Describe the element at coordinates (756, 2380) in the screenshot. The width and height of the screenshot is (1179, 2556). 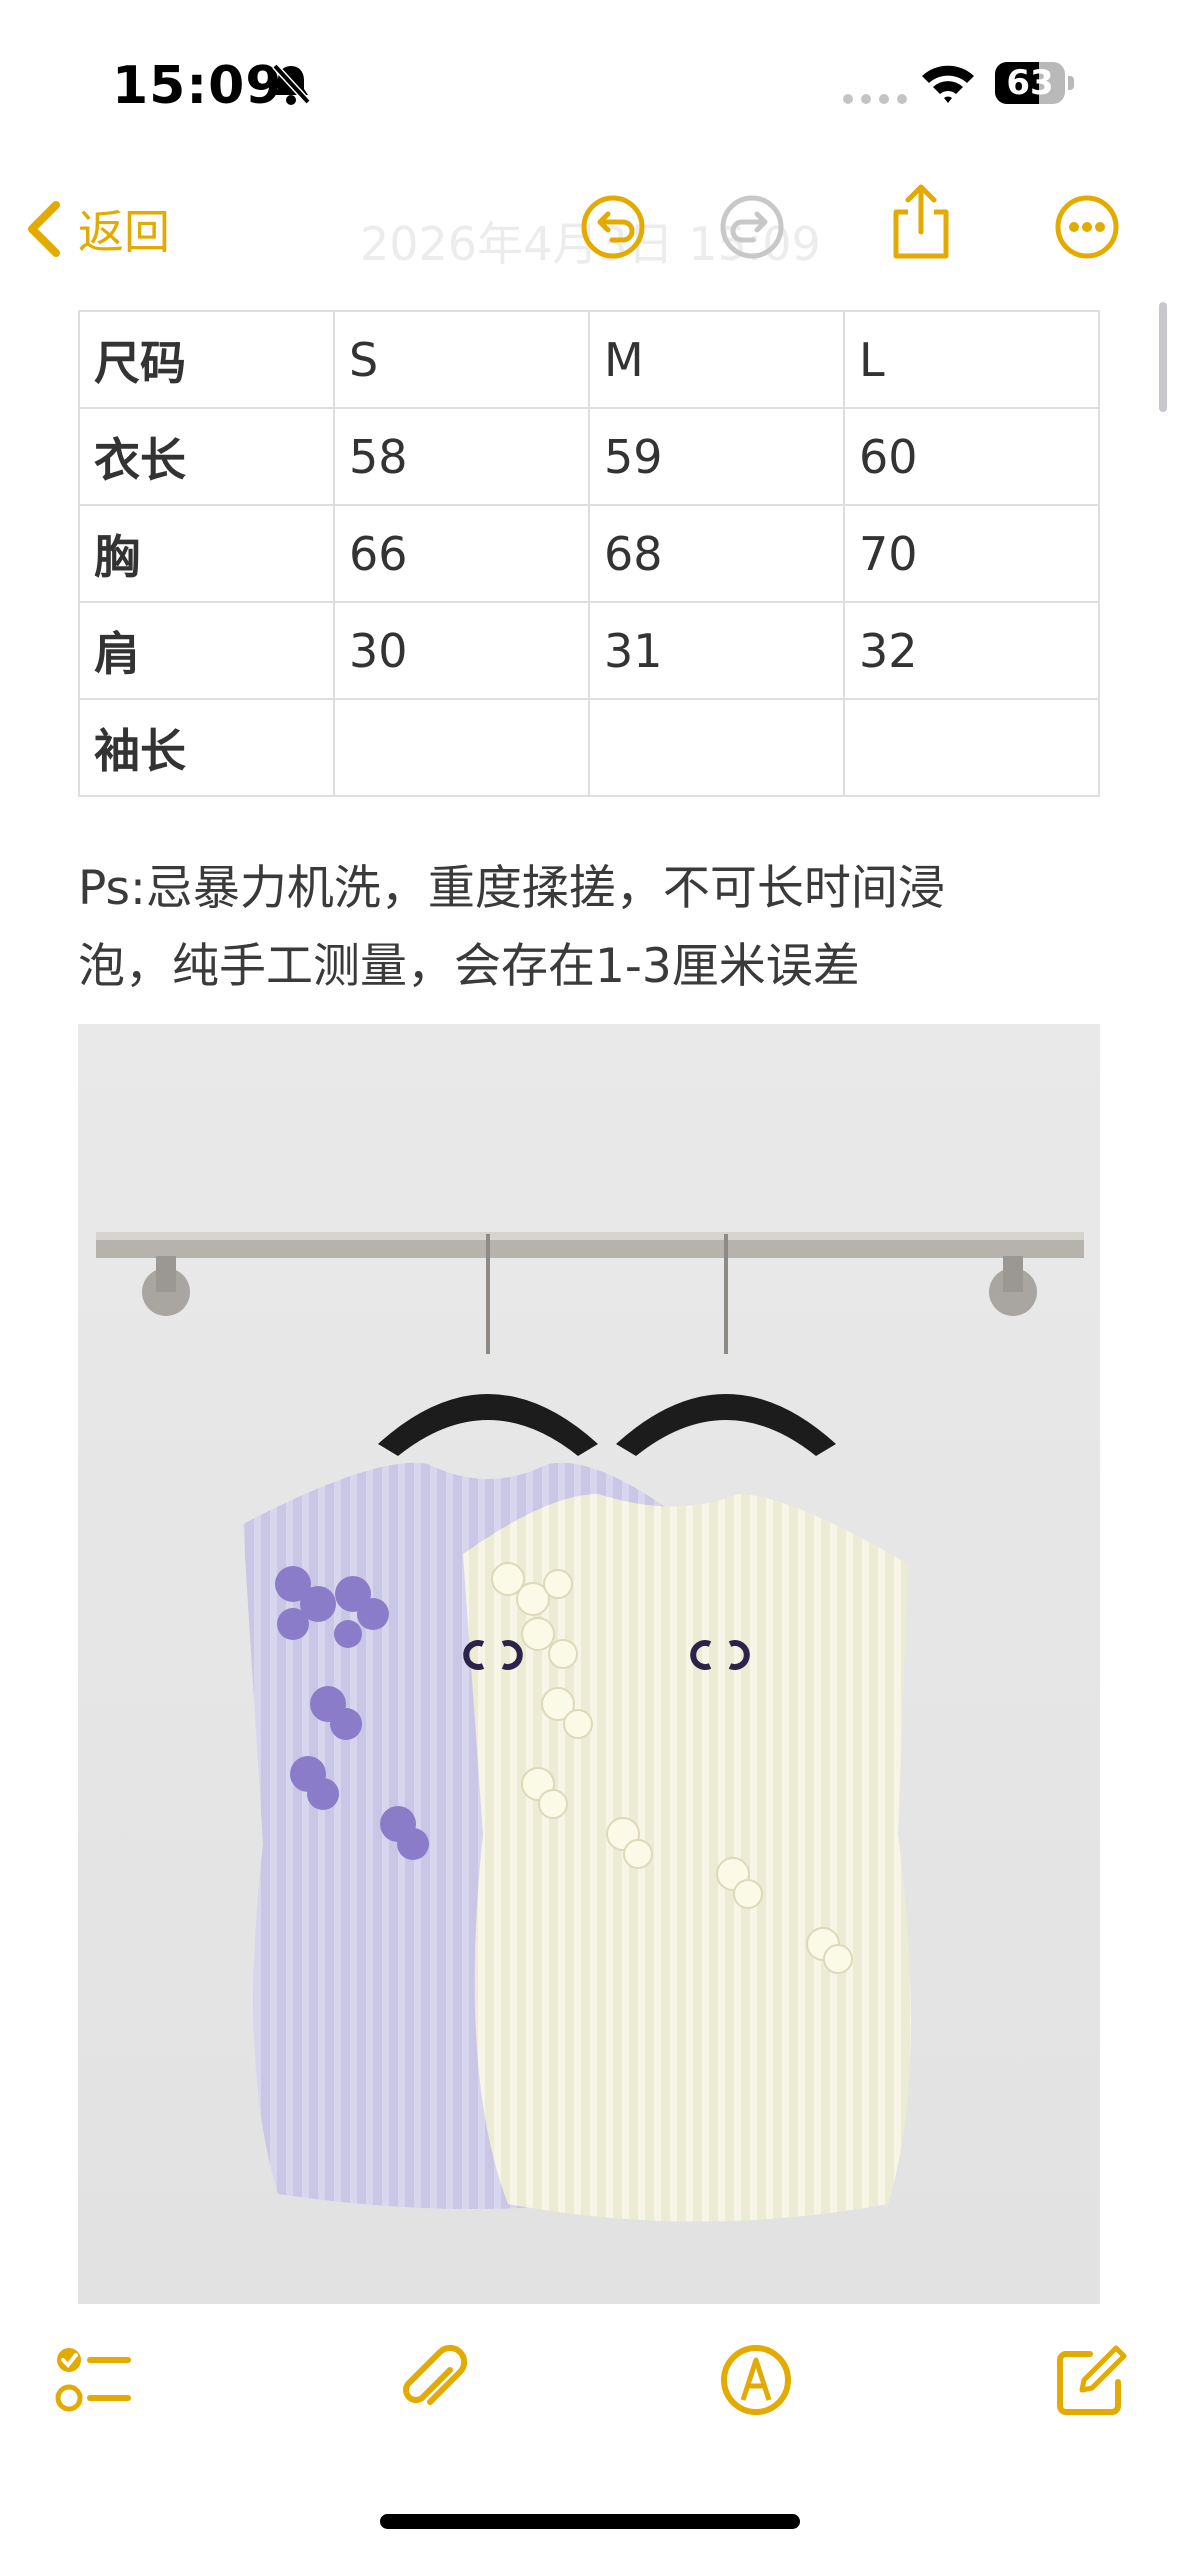
I see `markup-pen-icon` at that location.